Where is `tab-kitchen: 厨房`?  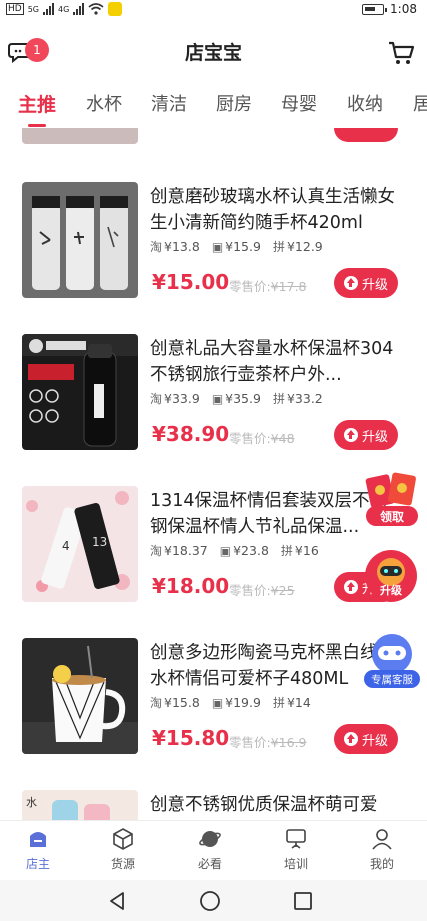 tab-kitchen: 厨房 is located at coordinates (234, 103).